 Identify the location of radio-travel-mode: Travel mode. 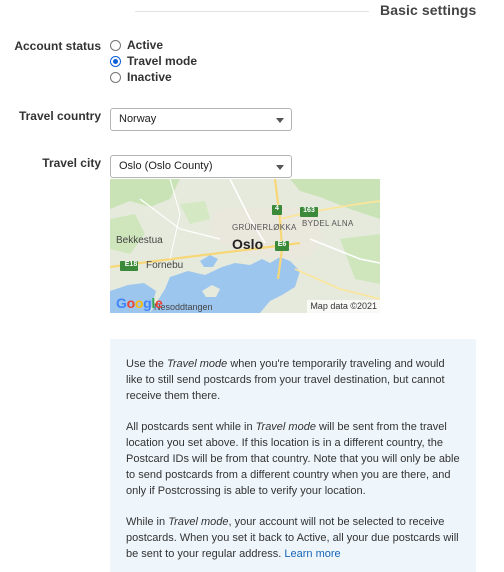
(153, 61).